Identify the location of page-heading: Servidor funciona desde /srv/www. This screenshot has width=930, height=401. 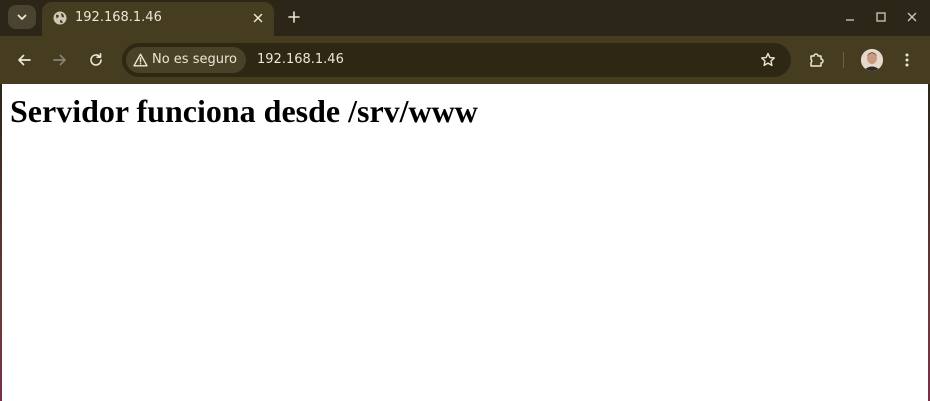
(244, 111).